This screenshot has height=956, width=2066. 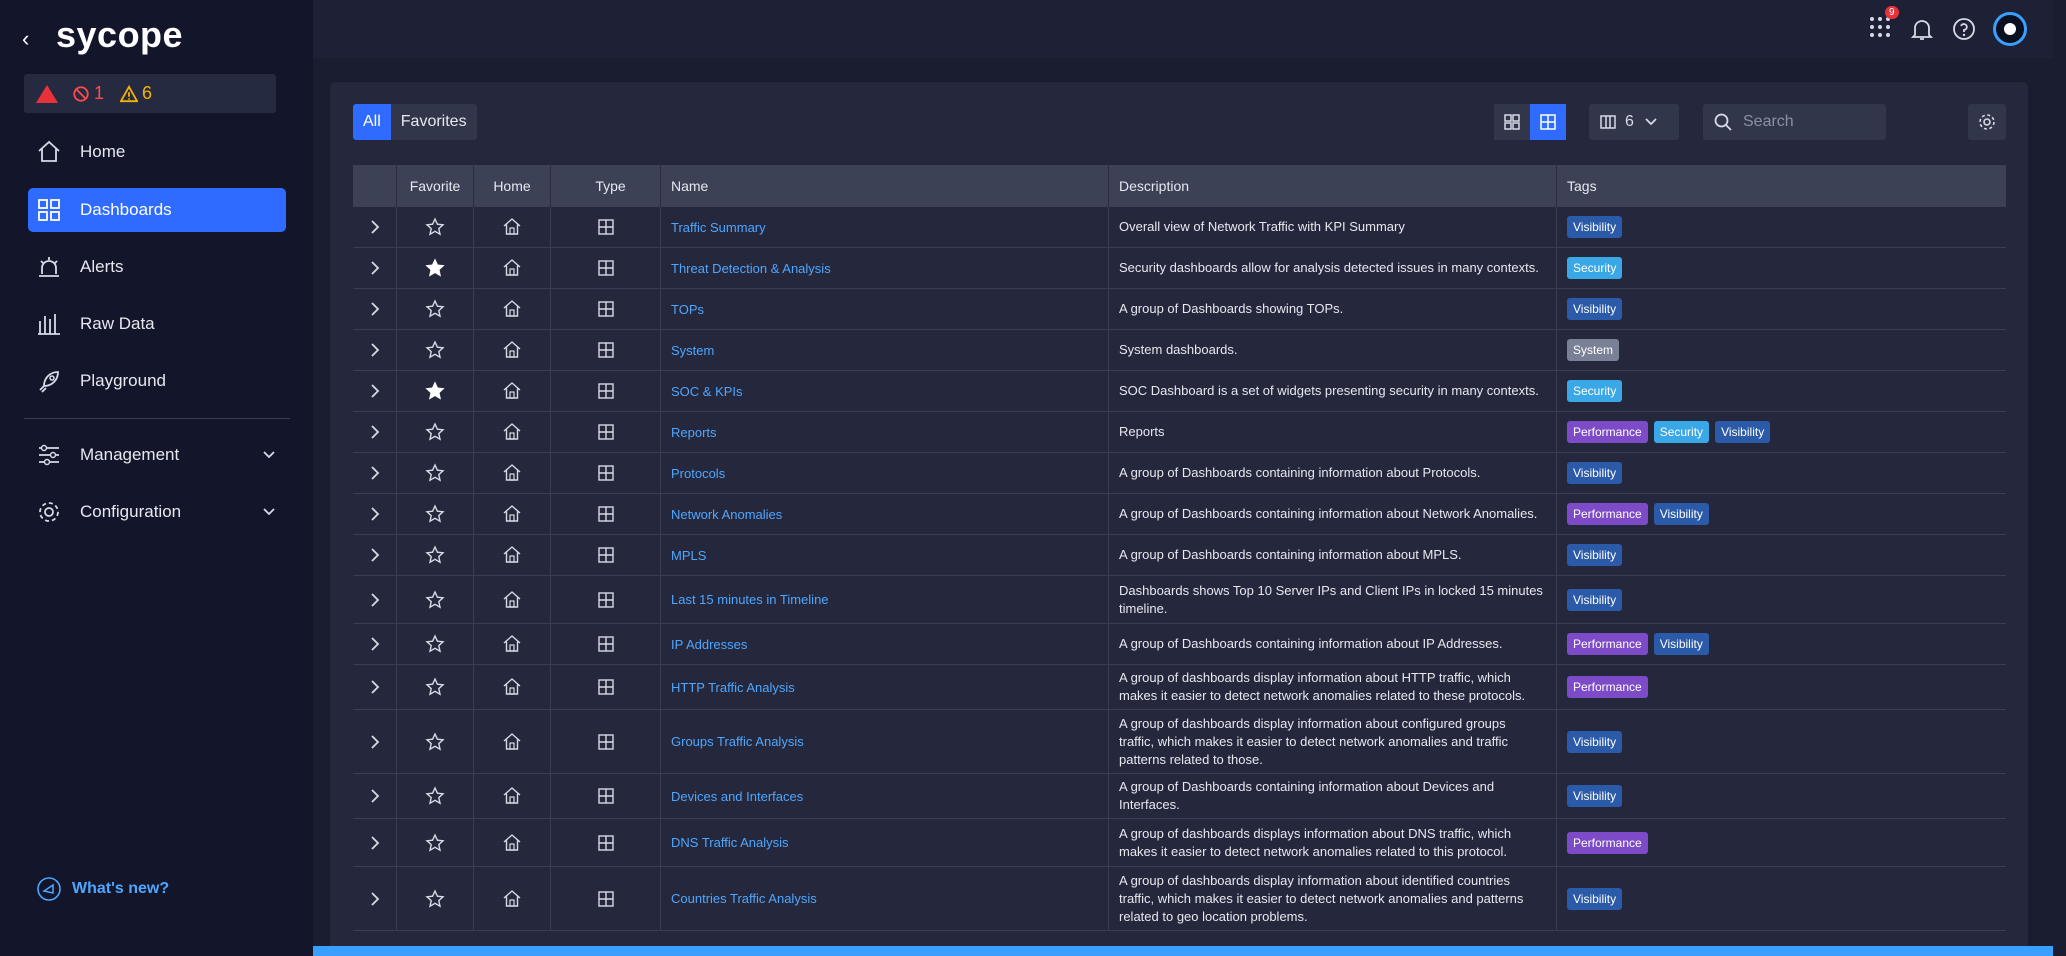 I want to click on header-favorite: Favorite, so click(x=435, y=186).